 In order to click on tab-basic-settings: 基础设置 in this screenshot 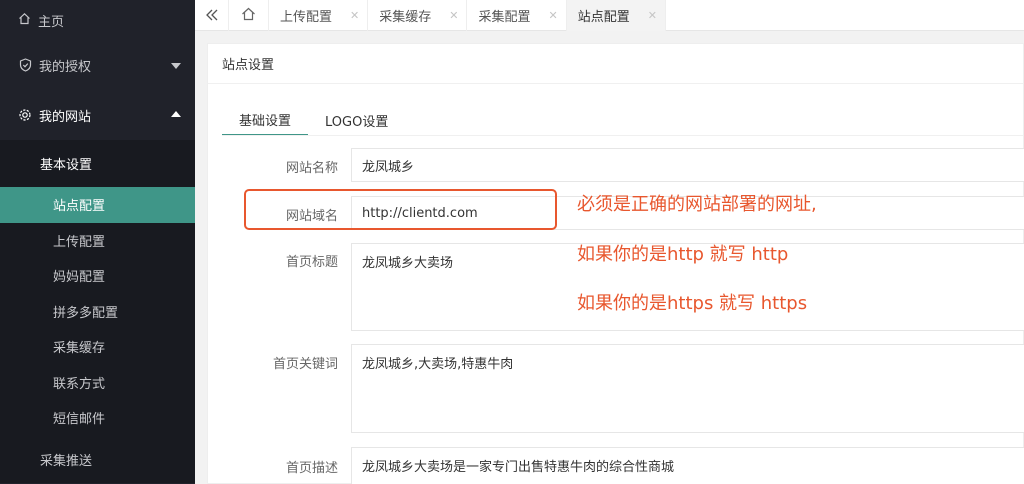, I will do `click(265, 120)`.